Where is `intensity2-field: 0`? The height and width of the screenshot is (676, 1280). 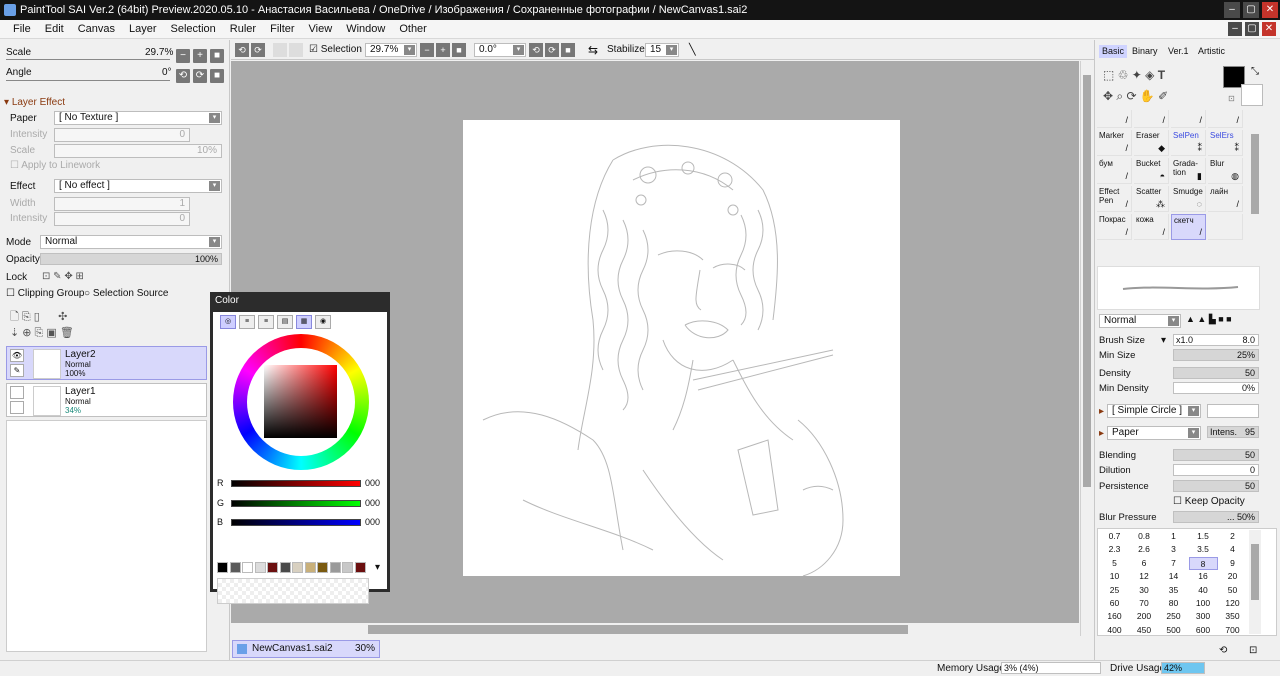
intensity2-field: 0 is located at coordinates (122, 219).